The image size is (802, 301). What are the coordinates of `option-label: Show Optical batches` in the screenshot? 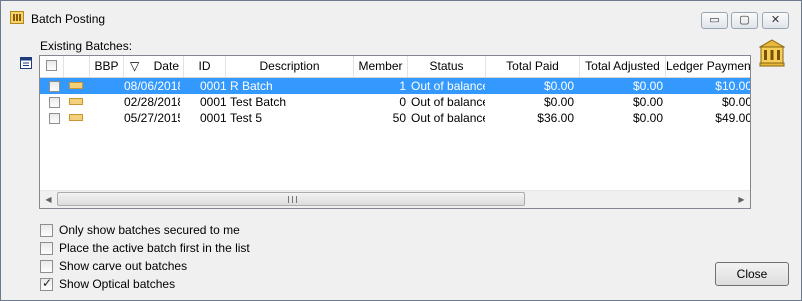 It's located at (117, 284).